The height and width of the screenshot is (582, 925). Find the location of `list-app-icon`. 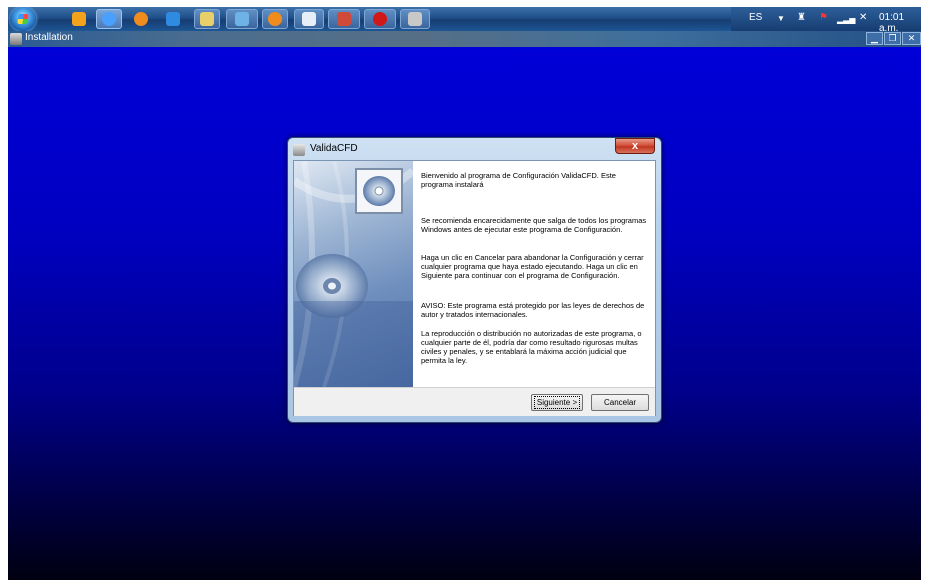

list-app-icon is located at coordinates (344, 19).